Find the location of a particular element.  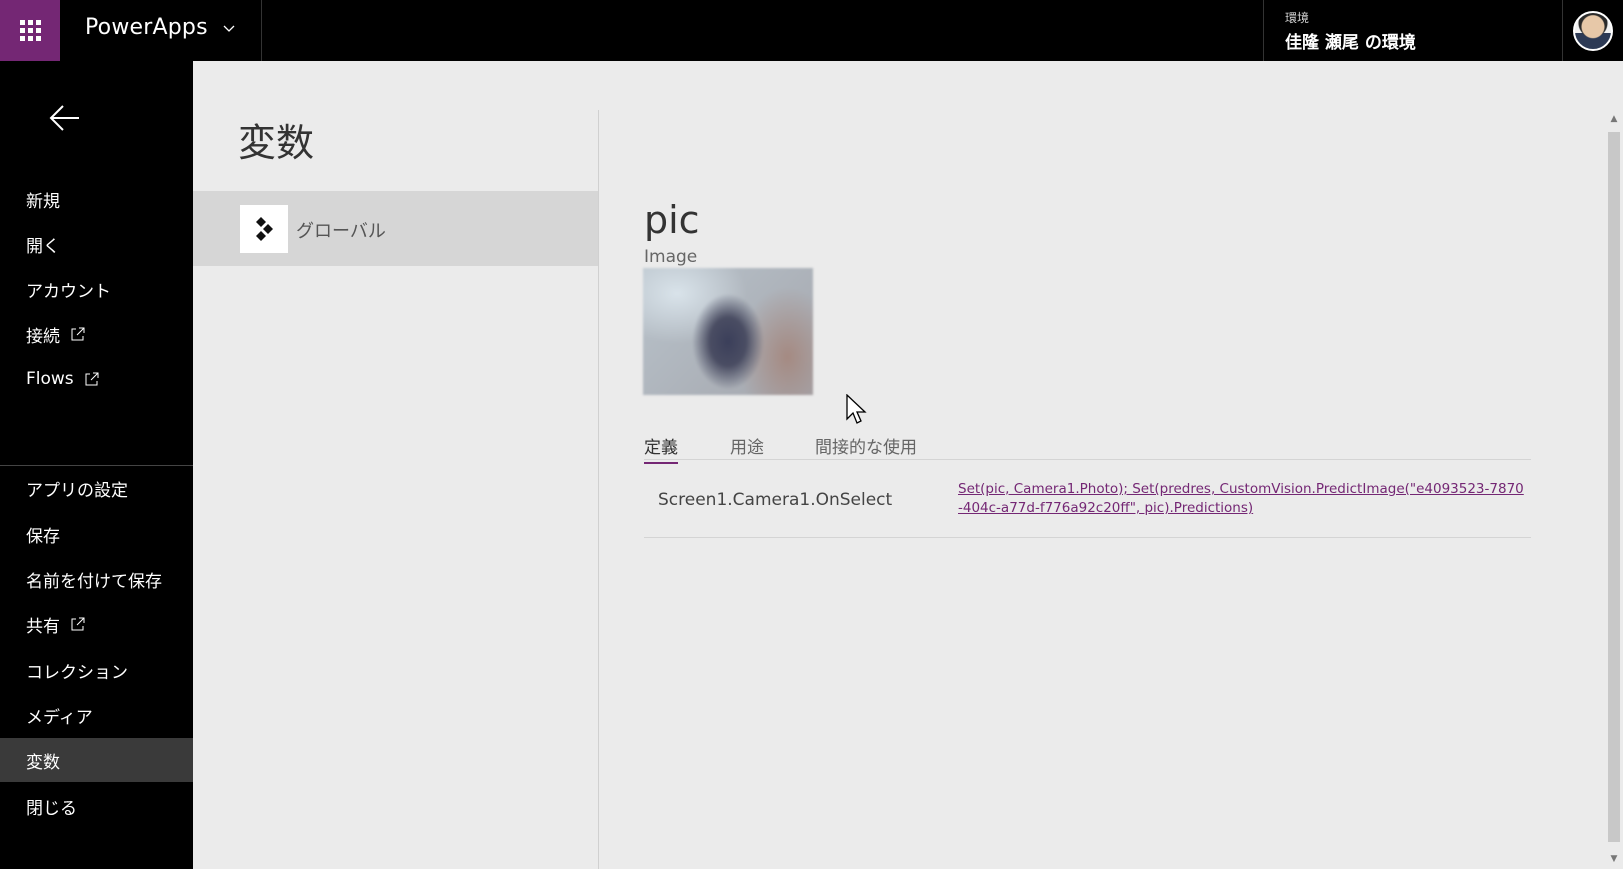

nav-item-label: Flows is located at coordinates (50, 379).